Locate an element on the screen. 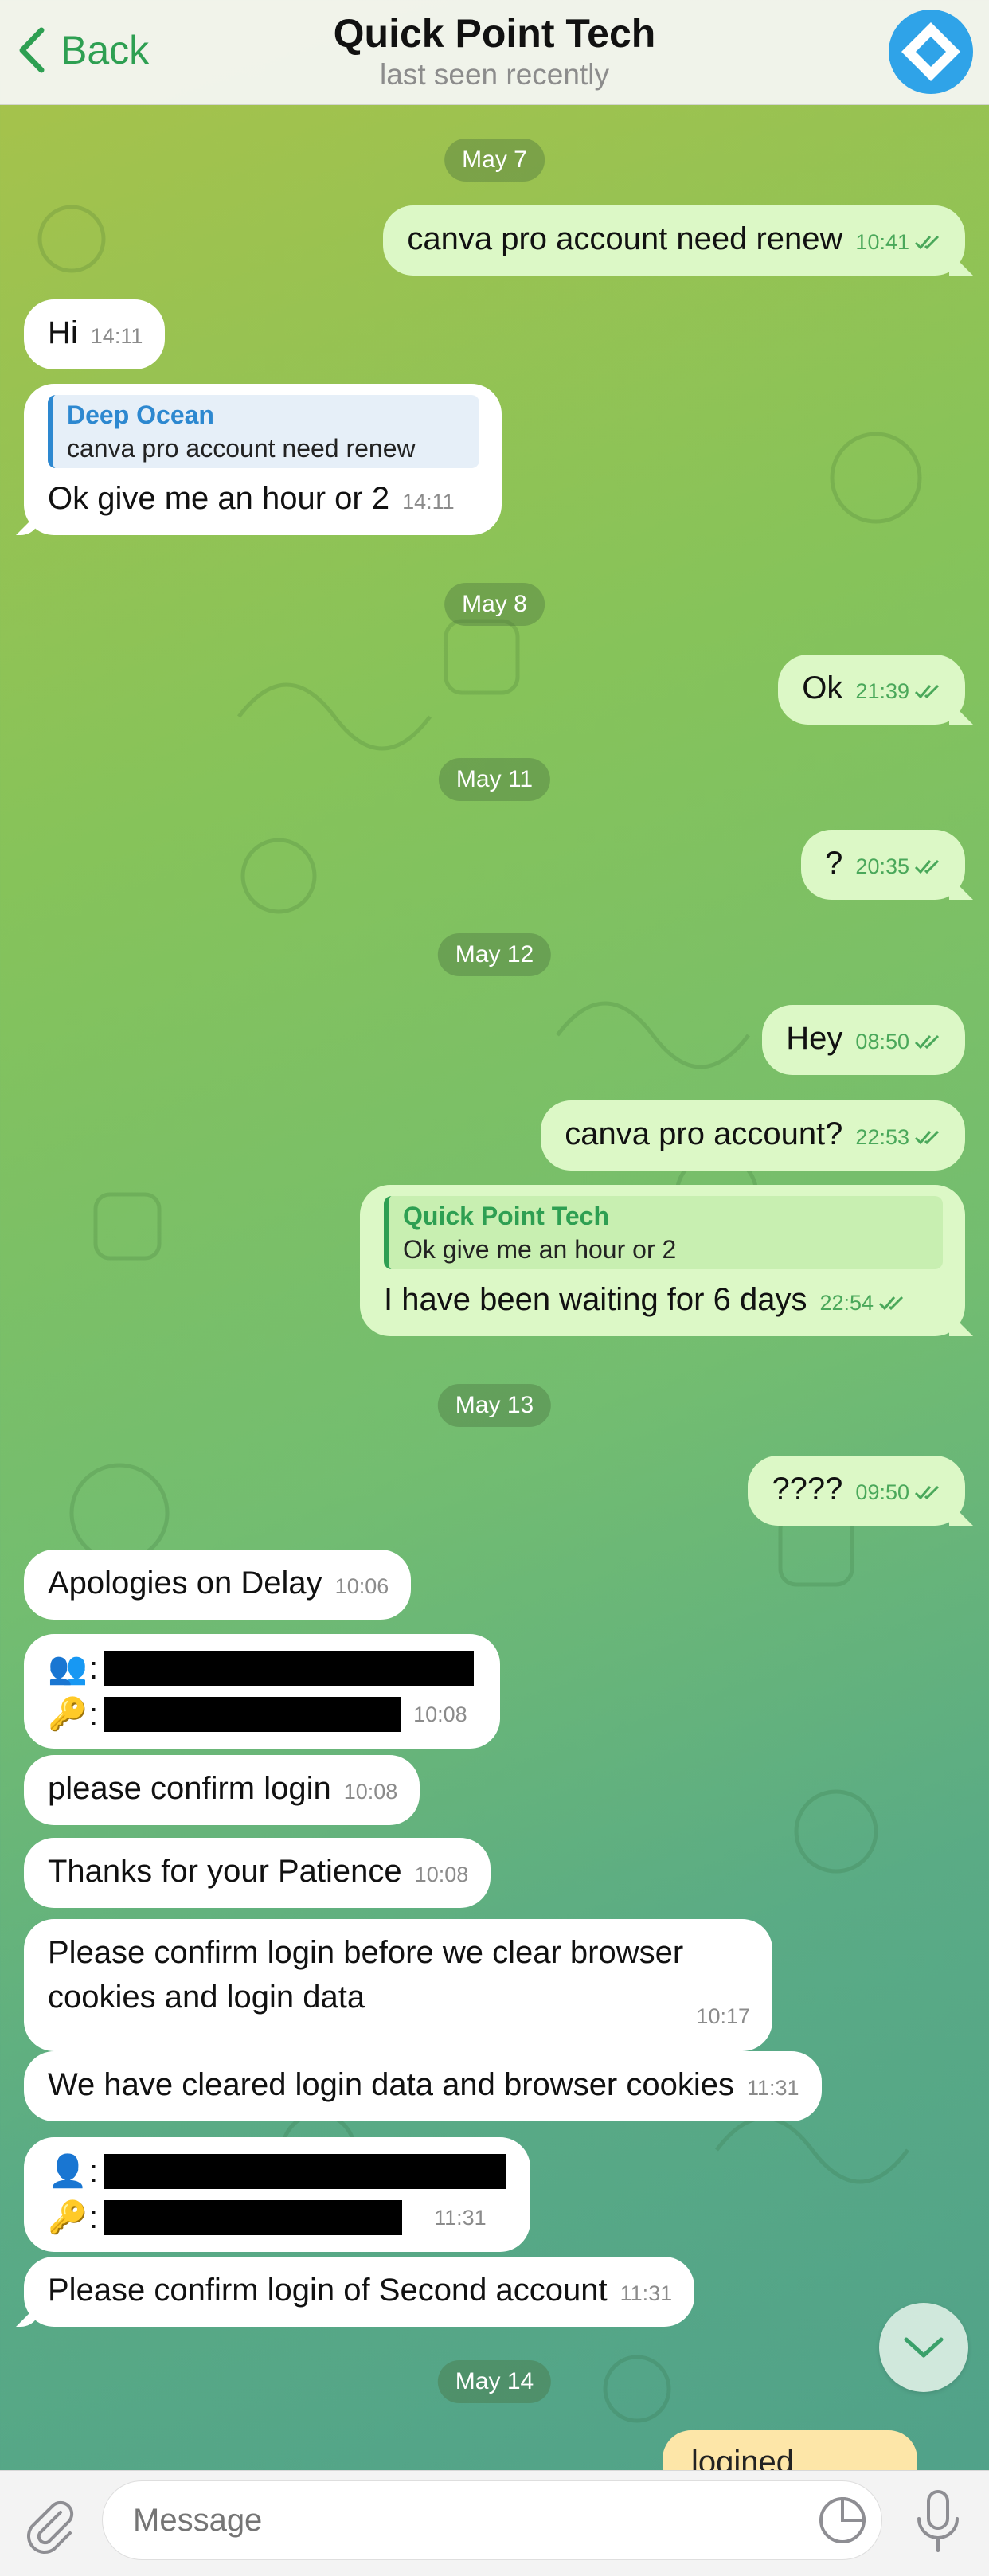  message-text: Ok give me an hour or 2 is located at coordinates (219, 499).